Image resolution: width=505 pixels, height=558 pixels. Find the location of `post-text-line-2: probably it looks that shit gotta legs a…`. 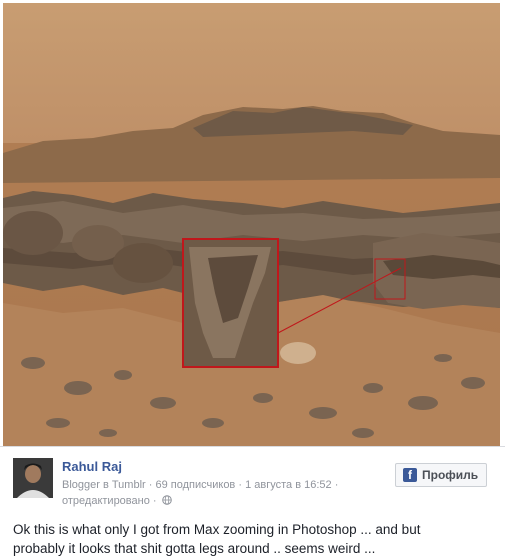

post-text-line-2: probably it looks that shit gotta legs a… is located at coordinates (194, 548).